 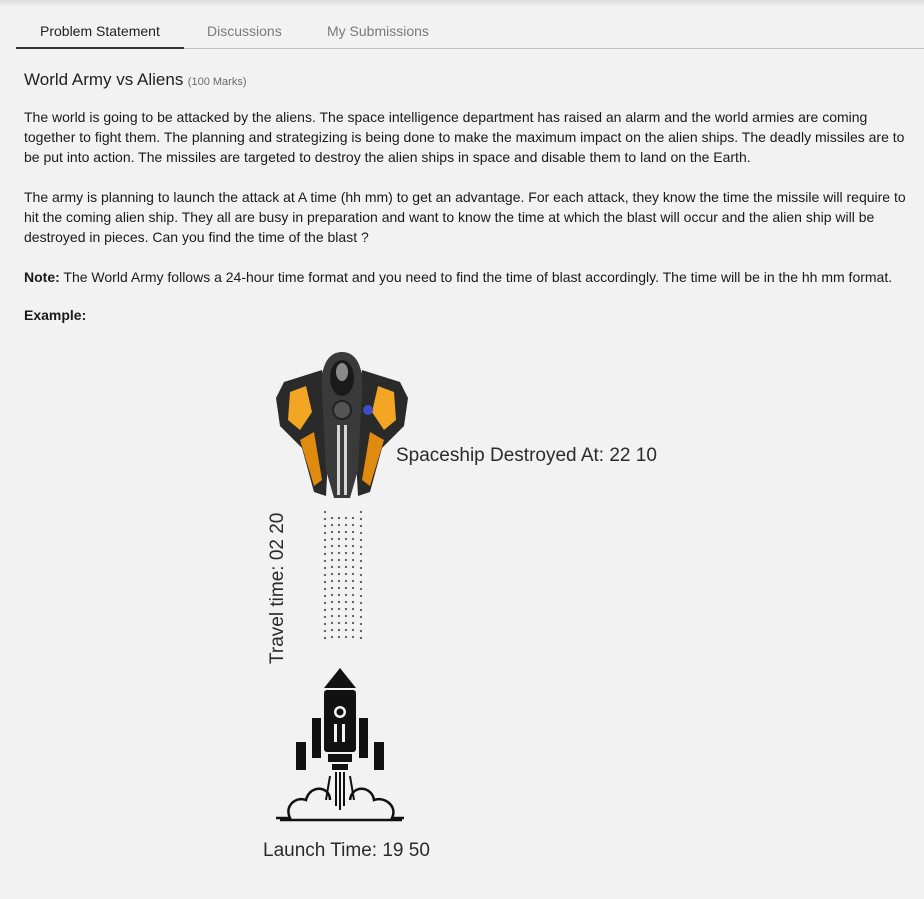 What do you see at coordinates (340, 745) in the screenshot?
I see `rocket-launch-icon` at bounding box center [340, 745].